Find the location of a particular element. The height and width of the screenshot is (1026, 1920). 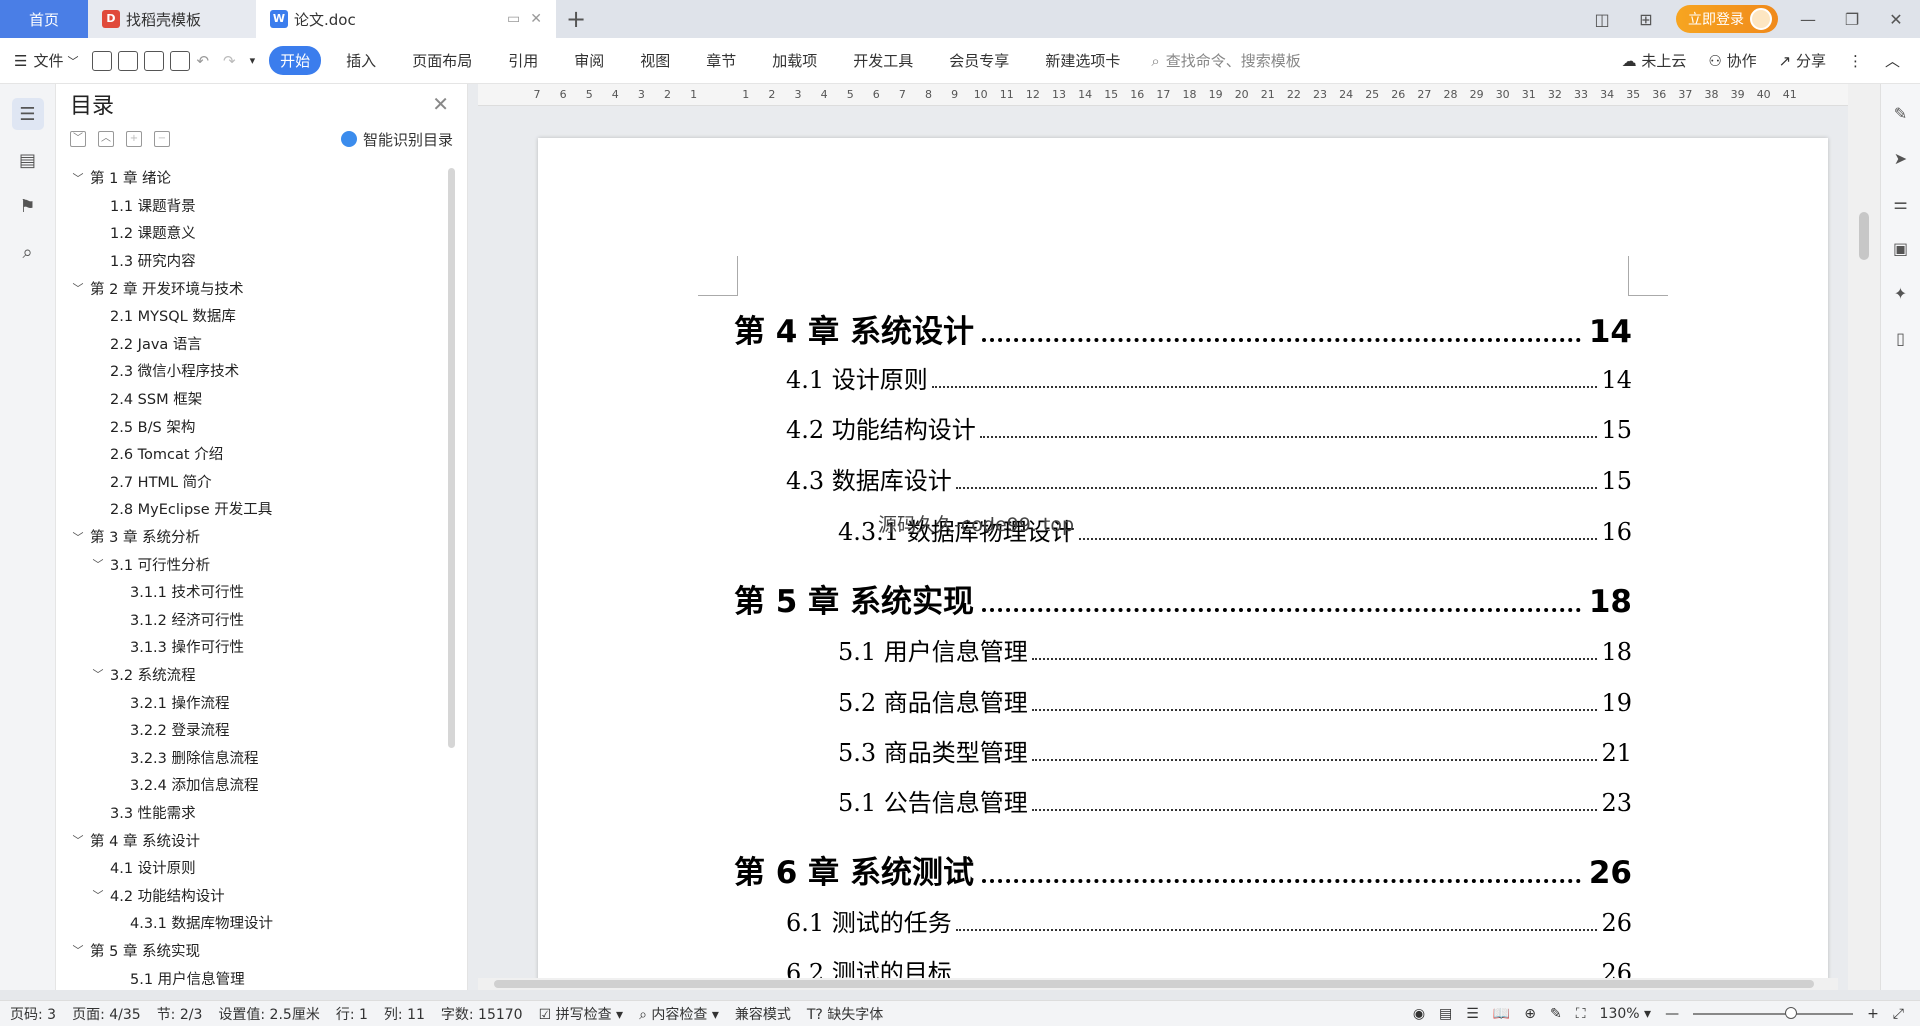

horizontal-scrollbar is located at coordinates (1158, 984).